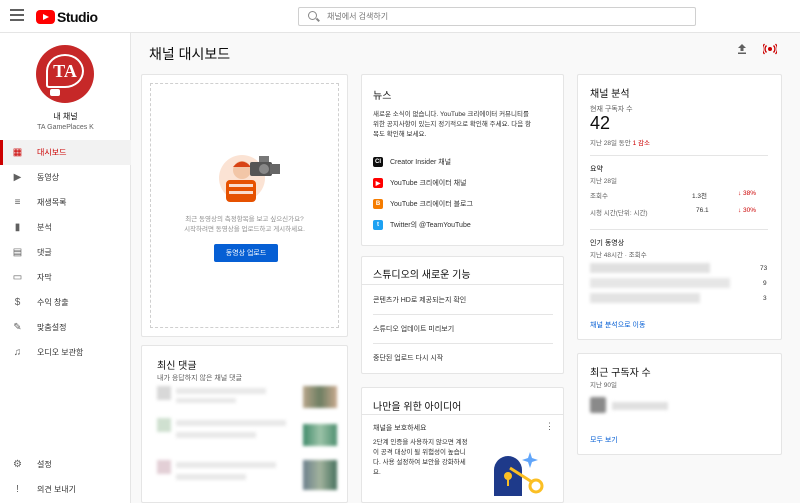  I want to click on subscriber-avatar, so click(598, 405).